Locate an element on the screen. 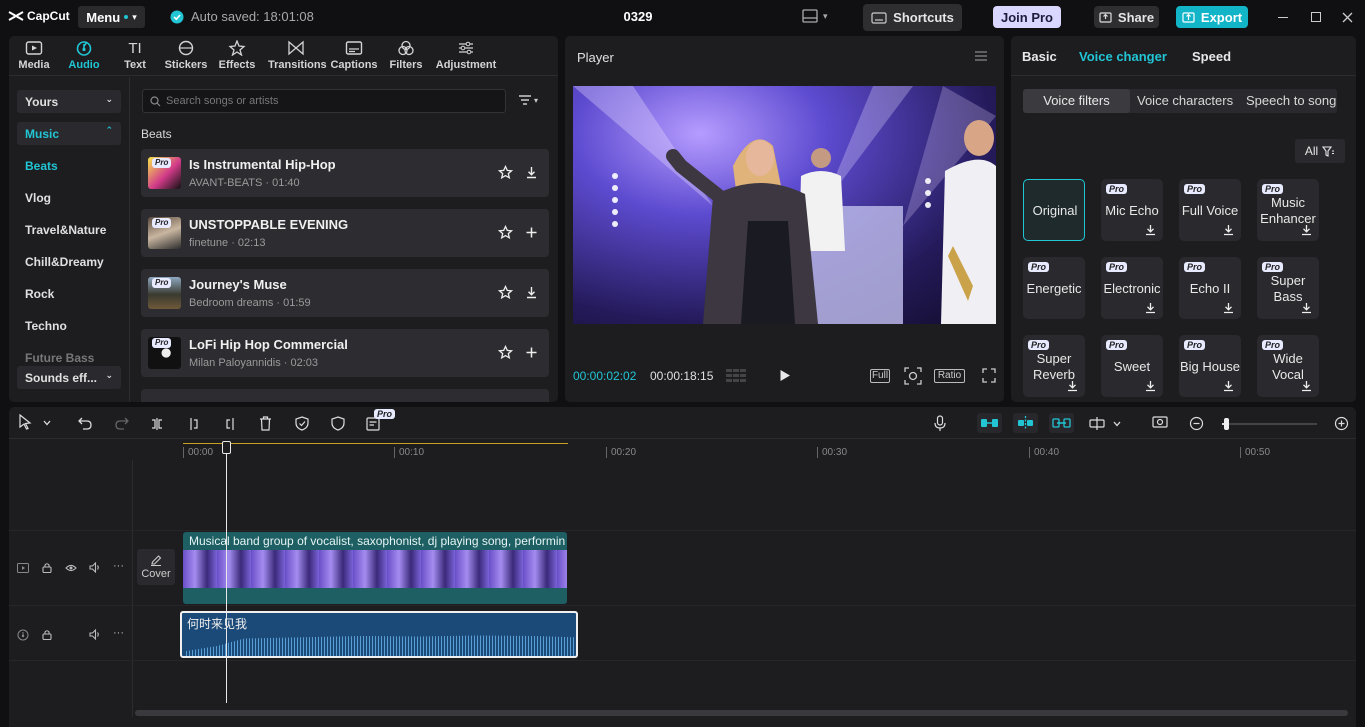 Image resolution: width=1365 pixels, height=727 pixels. menu-button: Menu ▾ is located at coordinates (111, 17).